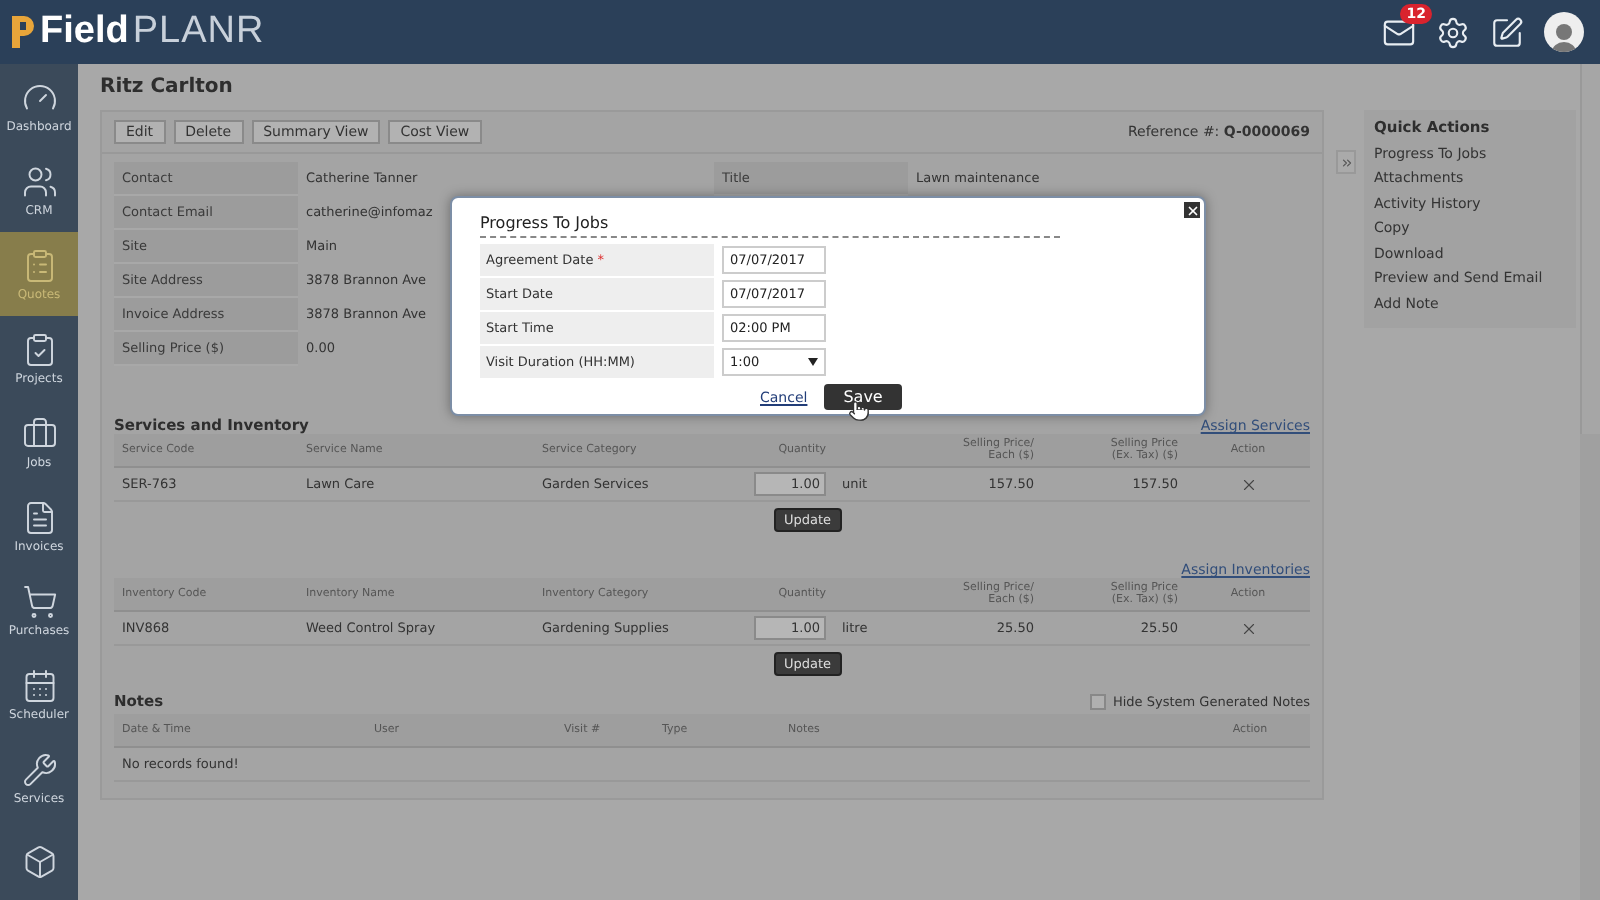  I want to click on tools-icon, so click(39, 769).